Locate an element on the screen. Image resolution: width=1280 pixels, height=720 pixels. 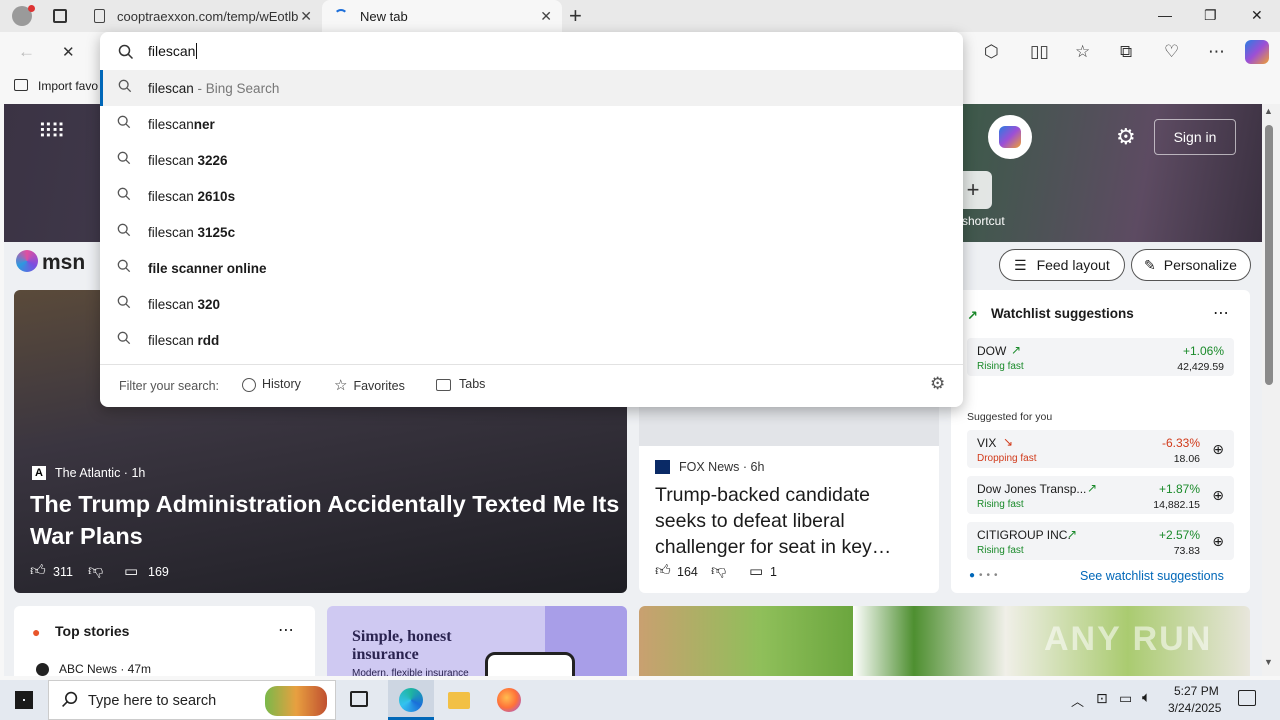
suggestion-completion: 320 is located at coordinates (209, 304).